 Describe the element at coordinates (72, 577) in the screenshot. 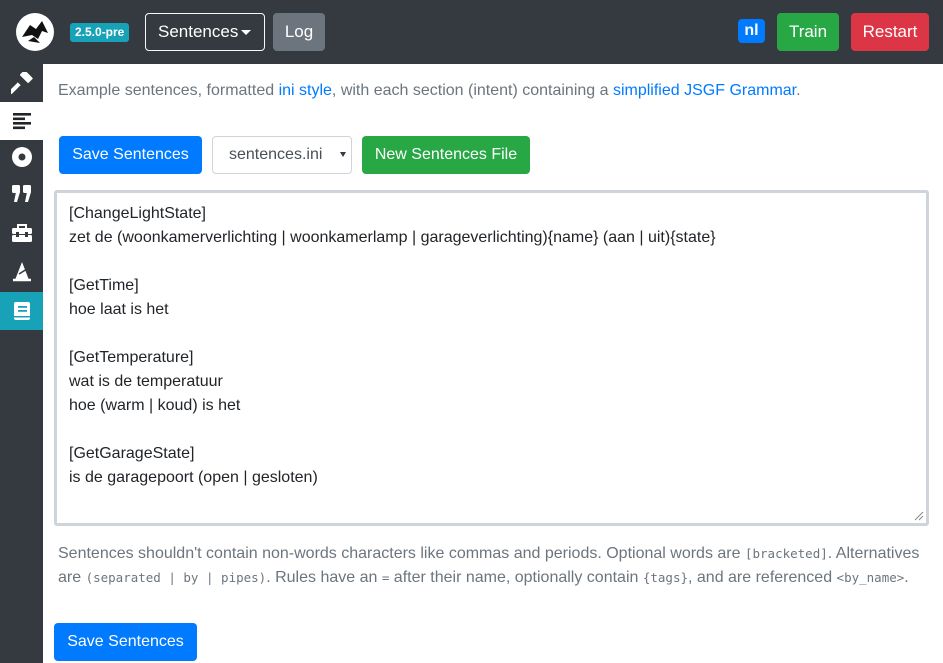

I see `help-text: are` at that location.